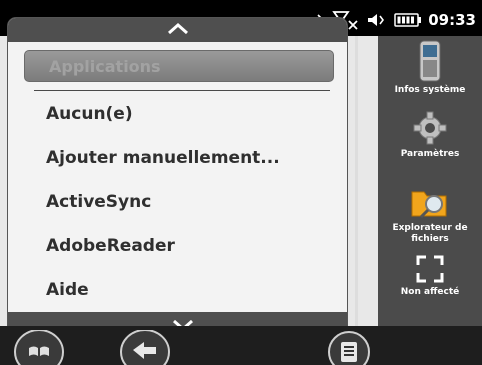  Describe the element at coordinates (430, 90) in the screenshot. I see `tile-label: Infos système` at that location.